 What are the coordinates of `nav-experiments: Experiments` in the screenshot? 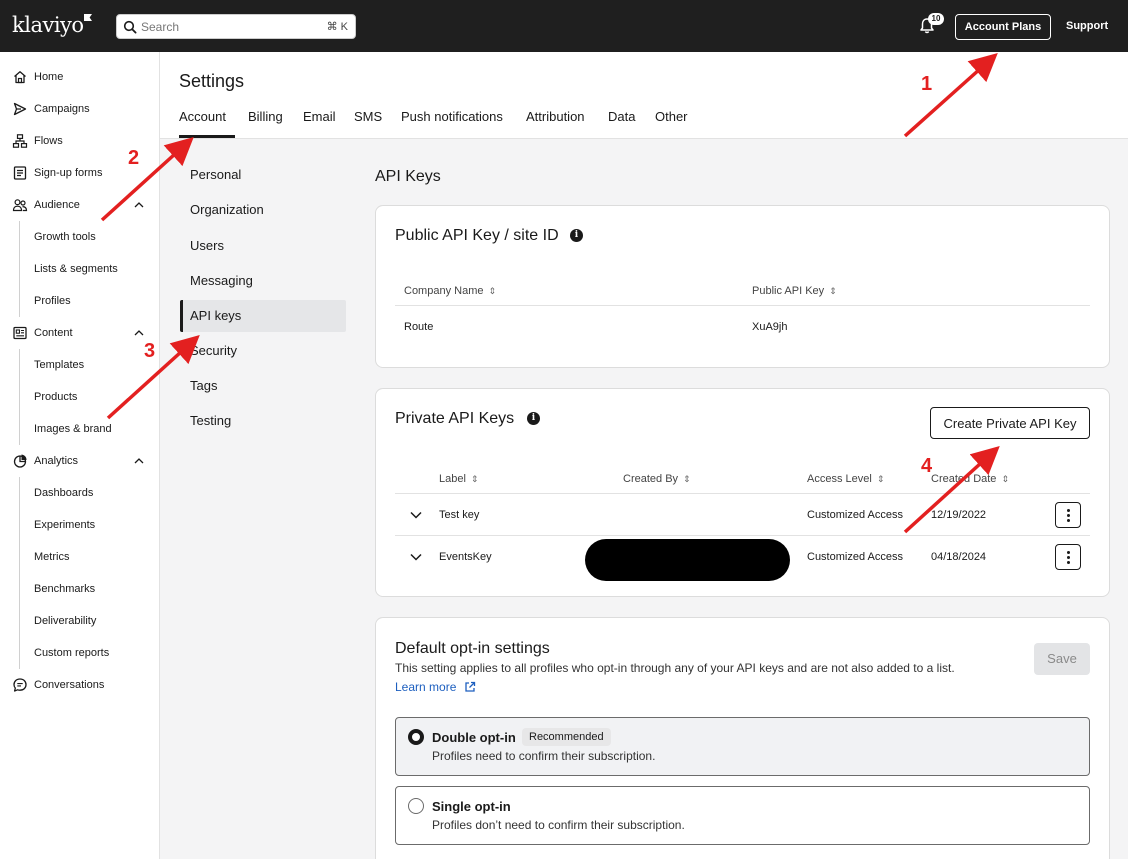 It's located at (64, 525).